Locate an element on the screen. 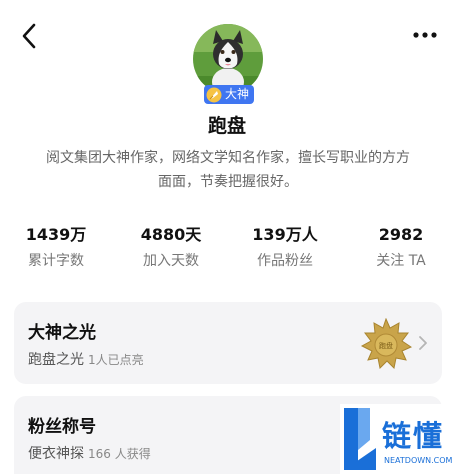 The image size is (454, 474). watermark: 链懂 NEATDOWN.COM is located at coordinates (397, 439).